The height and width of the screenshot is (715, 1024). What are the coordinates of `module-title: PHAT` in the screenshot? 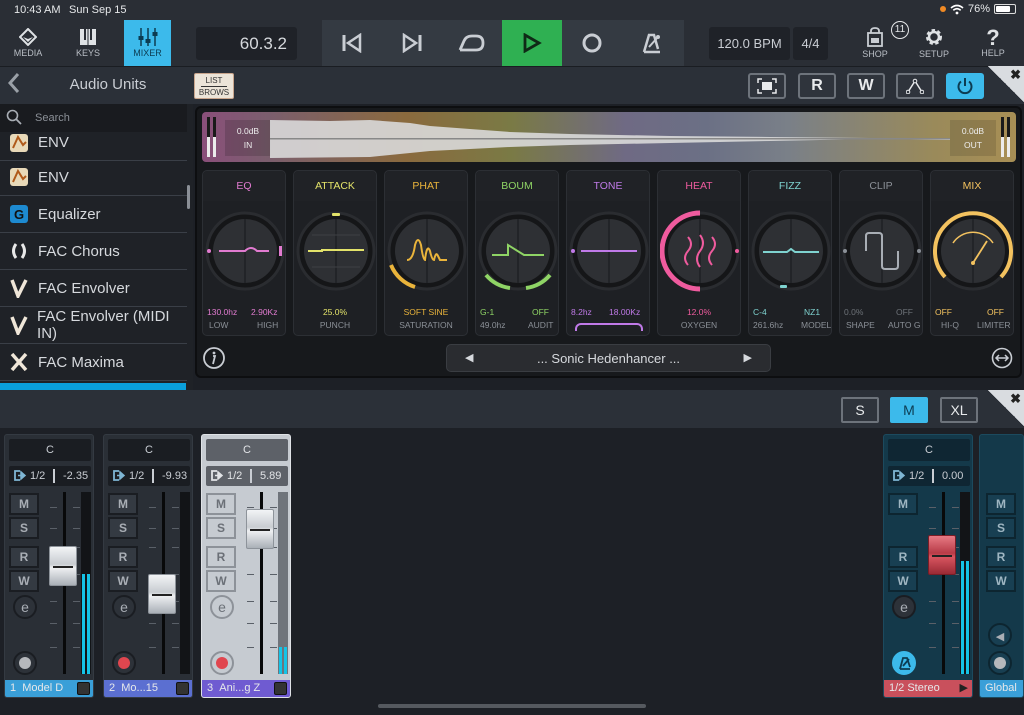 It's located at (426, 186).